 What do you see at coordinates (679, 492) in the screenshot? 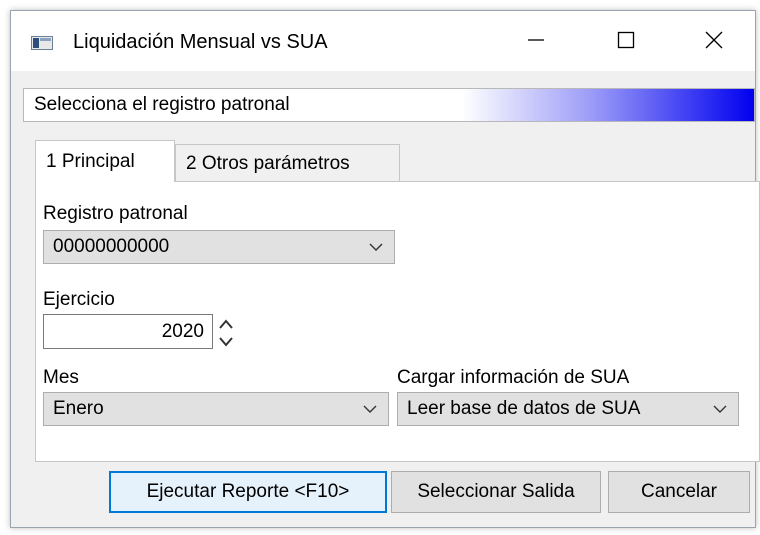
I see `cancel-button: Cancelar` at bounding box center [679, 492].